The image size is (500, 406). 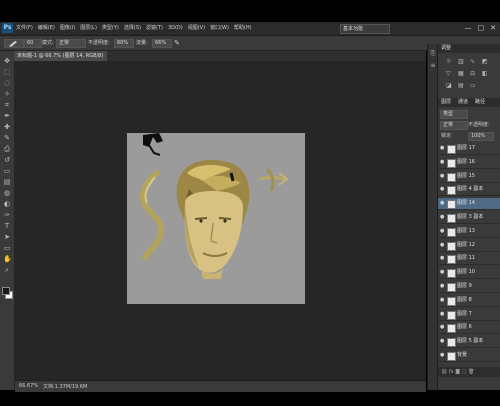 What do you see at coordinates (7, 127) in the screenshot?
I see `healing-brush-icon: ✚` at bounding box center [7, 127].